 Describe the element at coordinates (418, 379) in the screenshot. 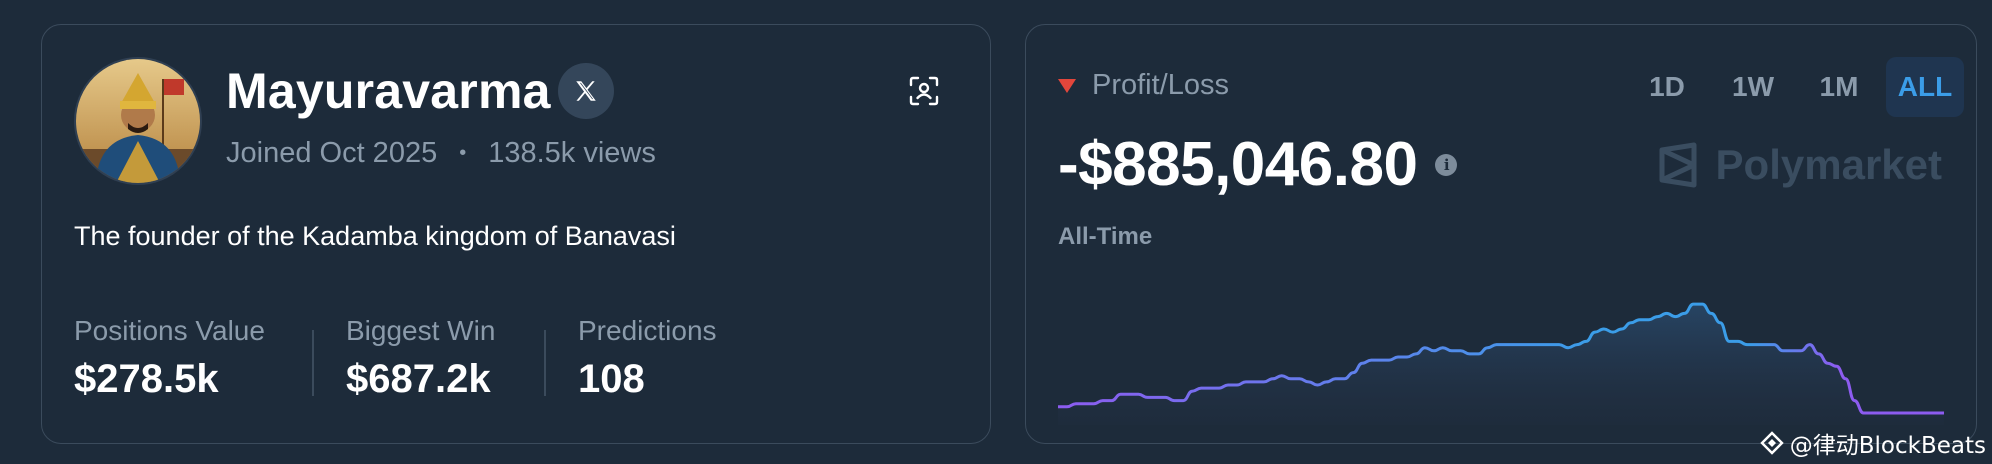

I see `stat-value: $687.2k` at that location.